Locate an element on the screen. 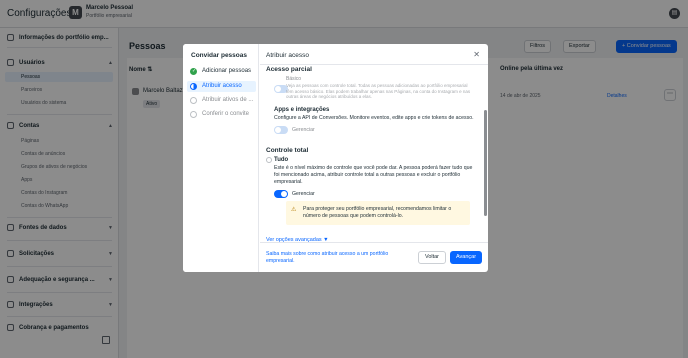 Image resolution: width=688 pixels, height=358 pixels. divider is located at coordinates (374, 242).